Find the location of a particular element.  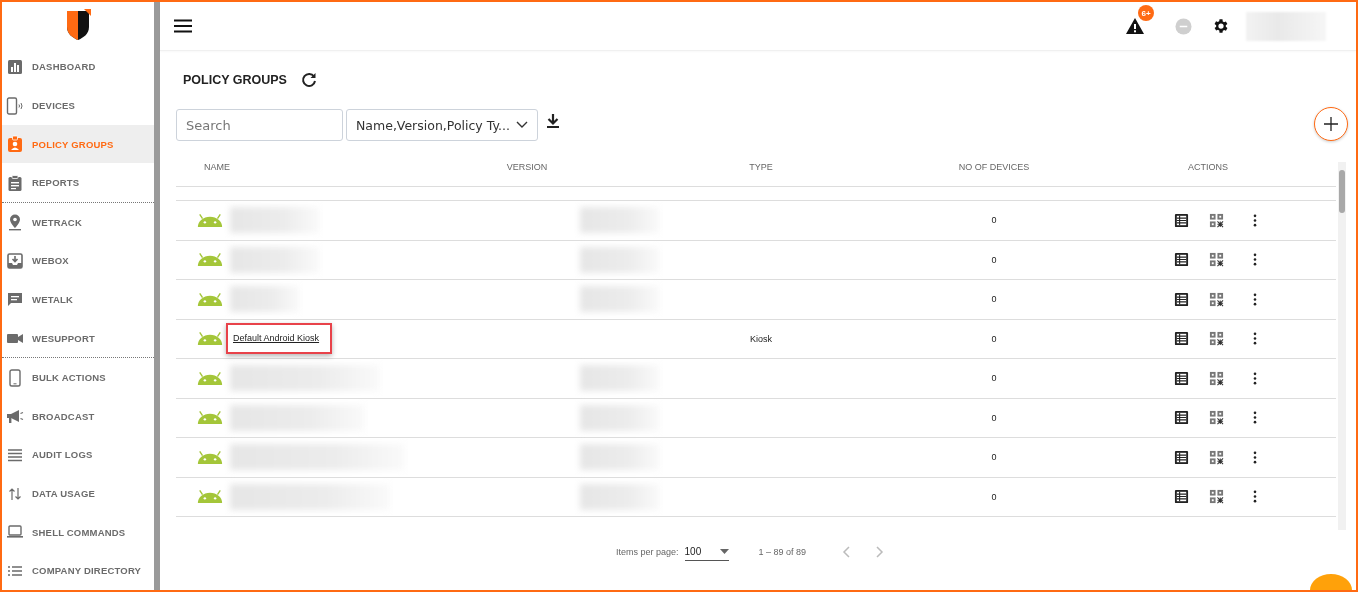

warning-icon is located at coordinates (1135, 26).